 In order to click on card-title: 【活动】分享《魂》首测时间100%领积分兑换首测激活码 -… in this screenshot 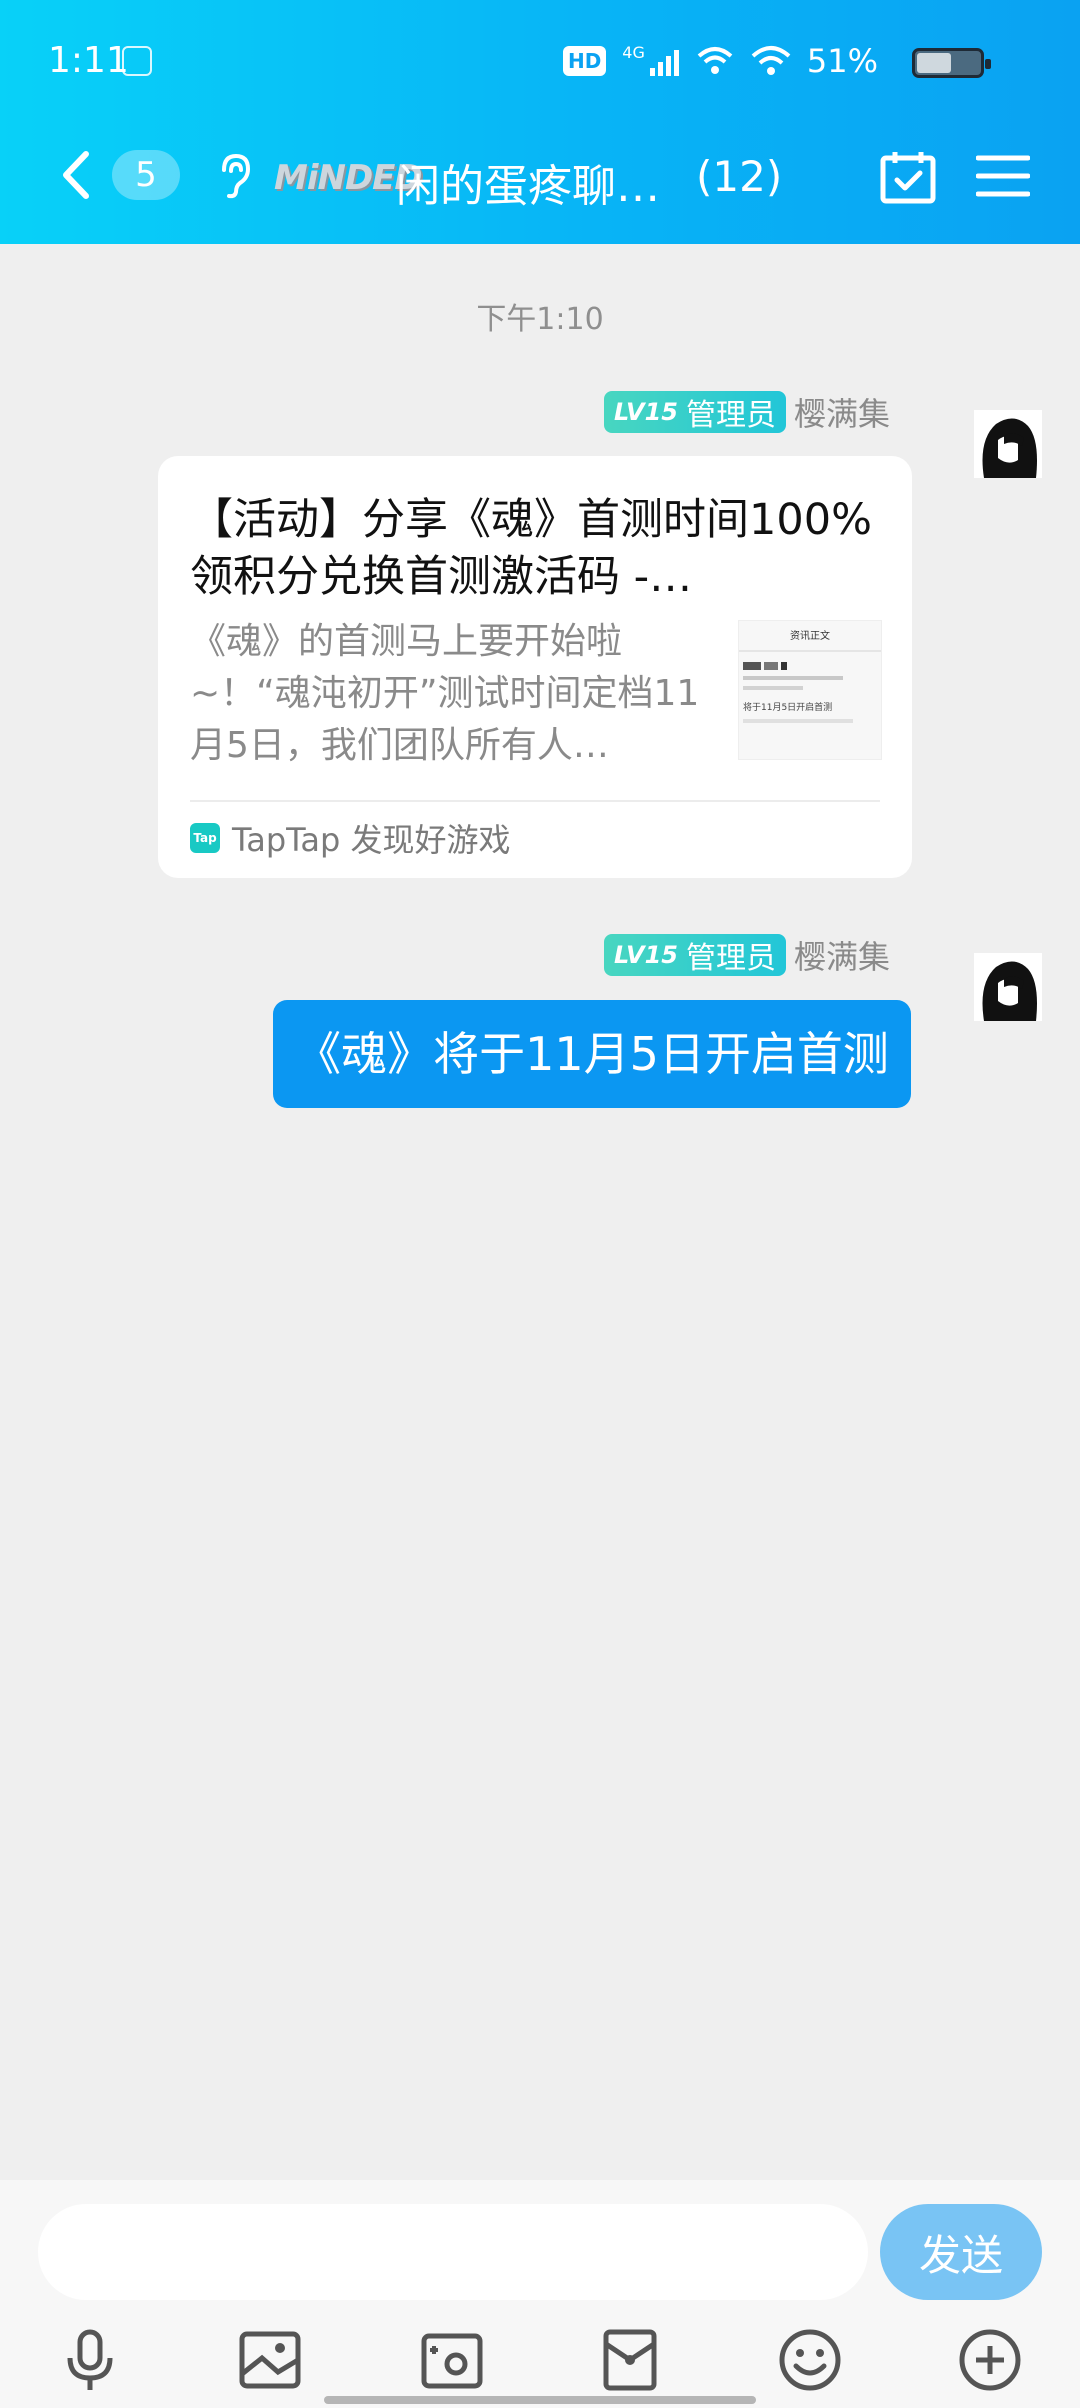, I will do `click(531, 548)`.